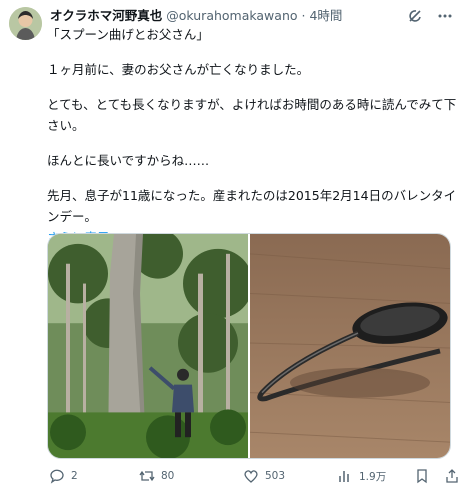 Image resolution: width=476 pixels, height=500 pixels. I want to click on retweet-icon, so click(147, 476).